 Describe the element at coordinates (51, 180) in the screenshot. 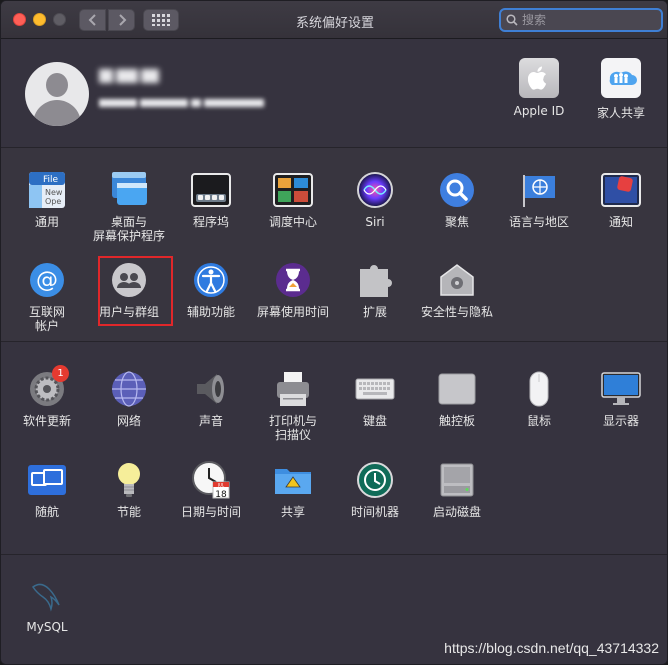

I see `svg-text: File` at that location.